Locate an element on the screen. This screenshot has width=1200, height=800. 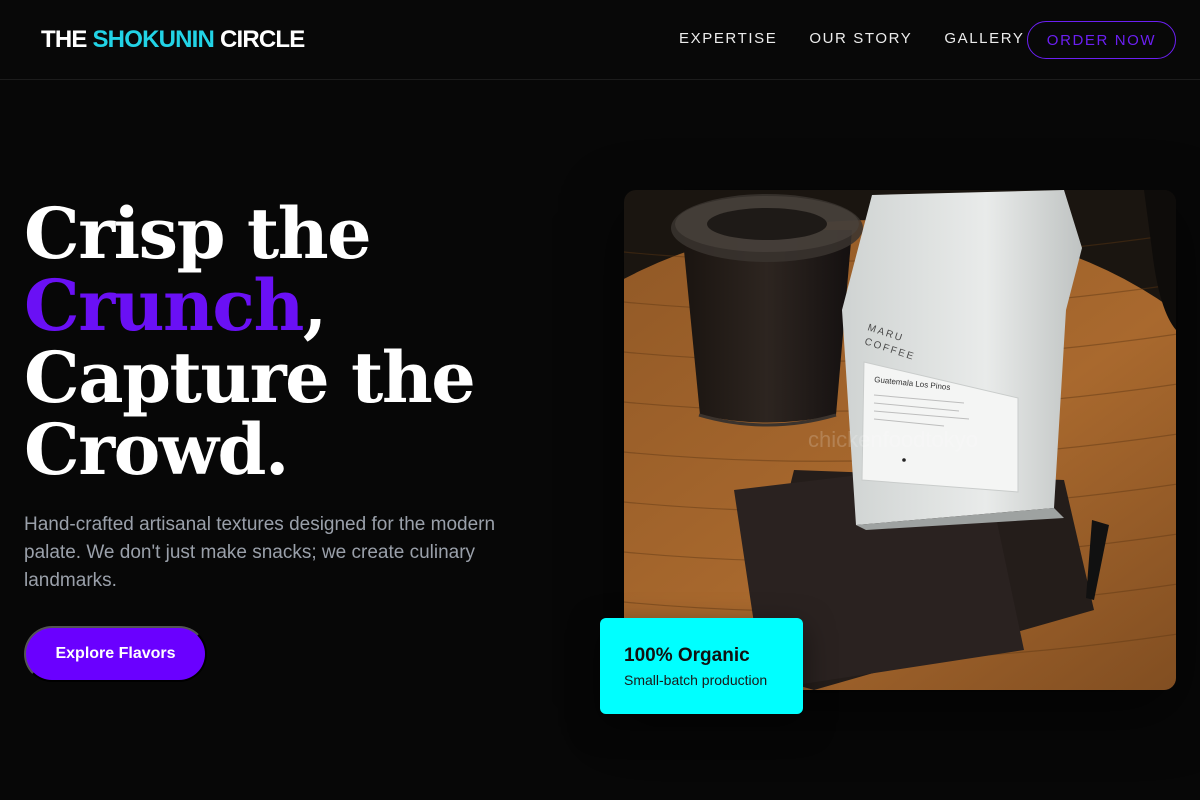
organic-badge: 100% Organic Small-batch production is located at coordinates (701, 666).